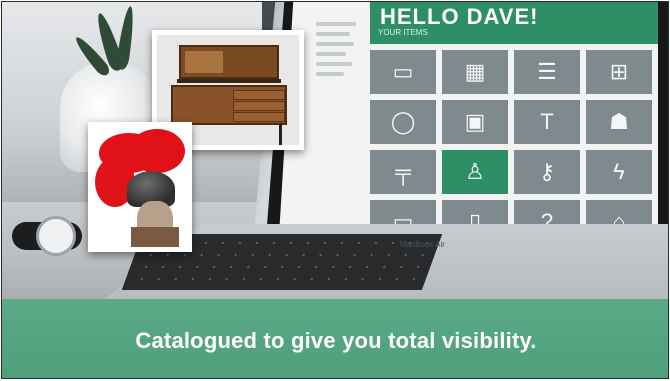  What do you see at coordinates (229, 62) in the screenshot?
I see `sideboard-hutch` at bounding box center [229, 62].